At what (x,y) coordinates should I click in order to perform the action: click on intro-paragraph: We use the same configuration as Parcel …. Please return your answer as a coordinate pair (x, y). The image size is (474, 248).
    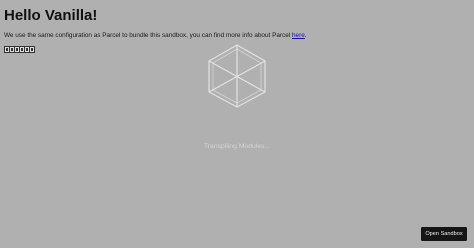
    Looking at the image, I should click on (155, 35).